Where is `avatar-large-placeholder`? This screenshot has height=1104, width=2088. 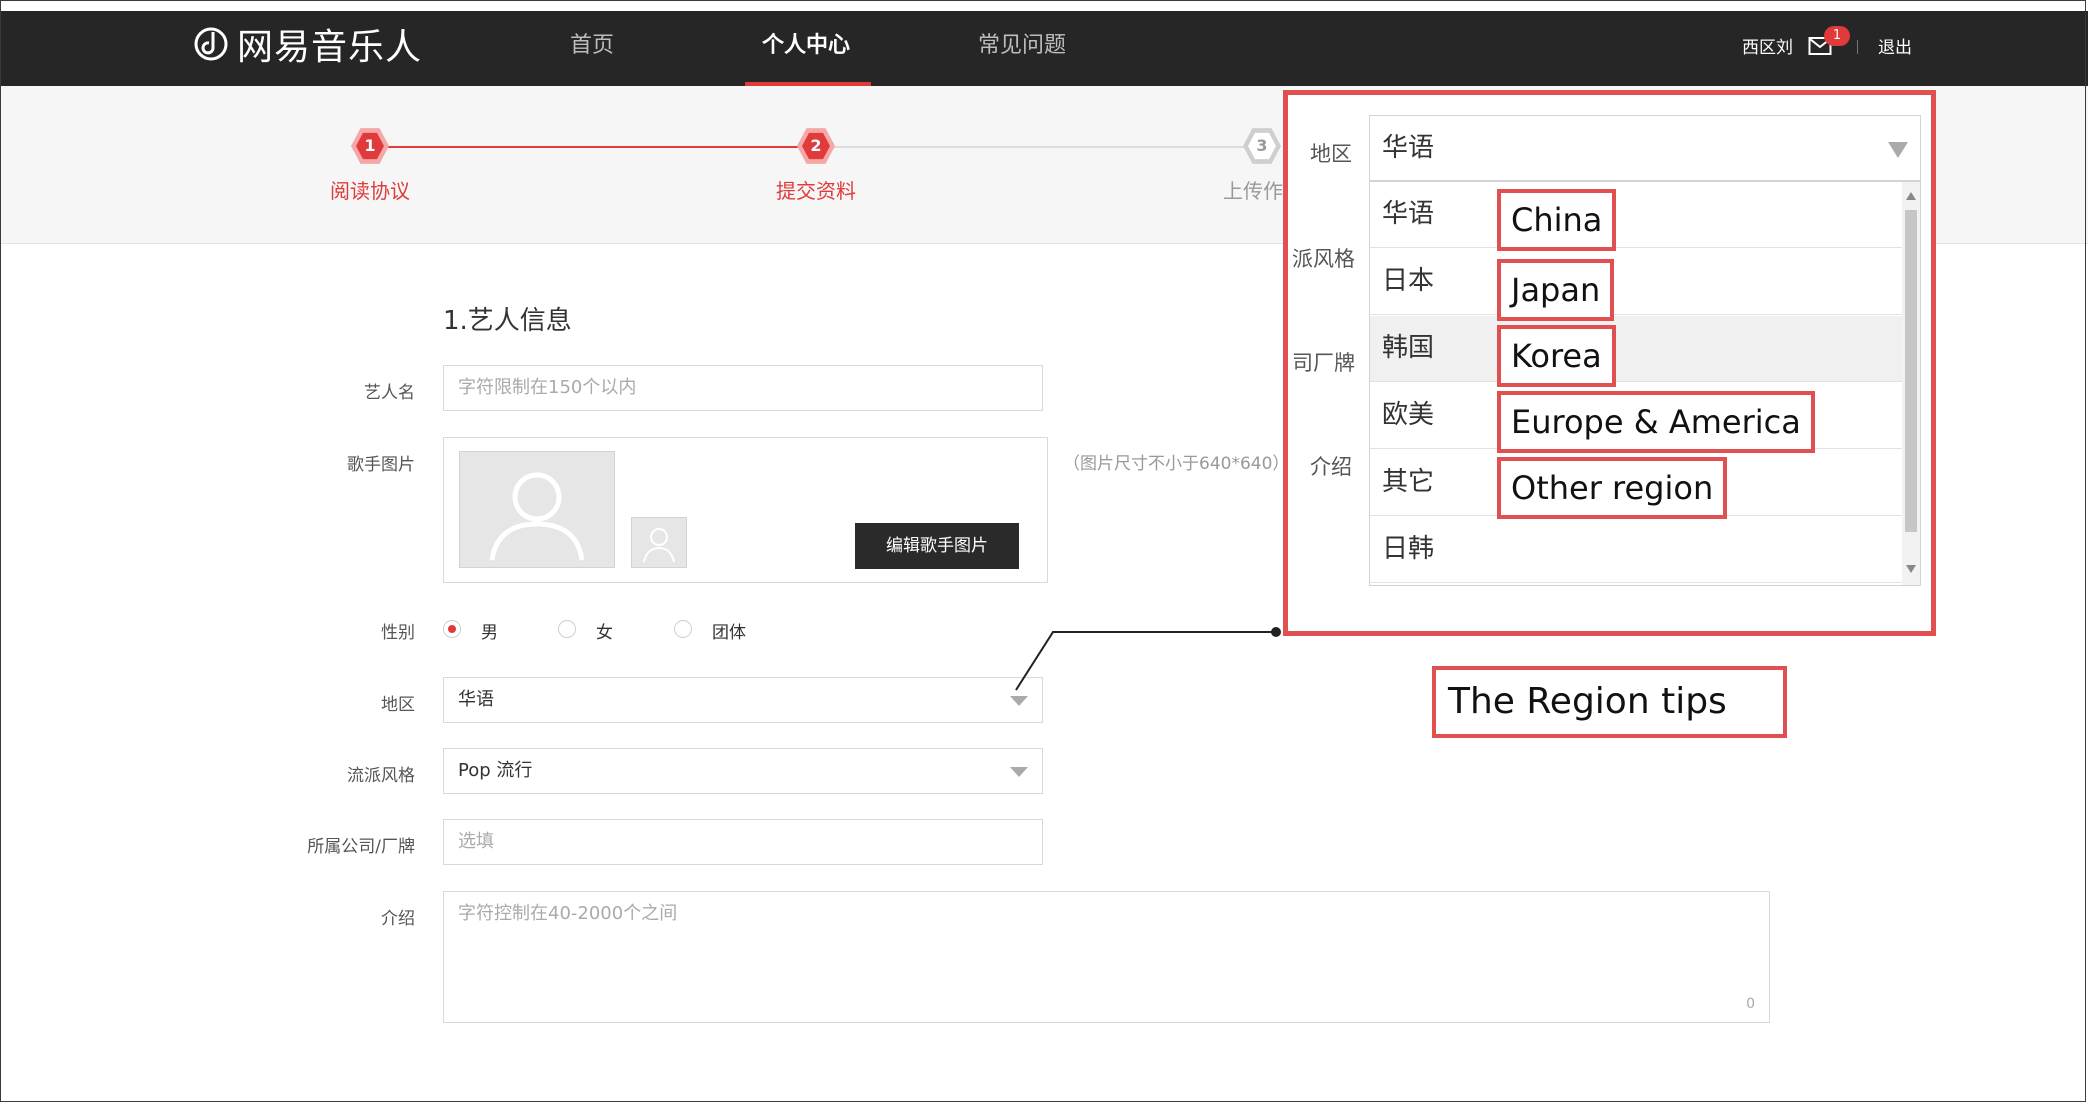 avatar-large-placeholder is located at coordinates (537, 509).